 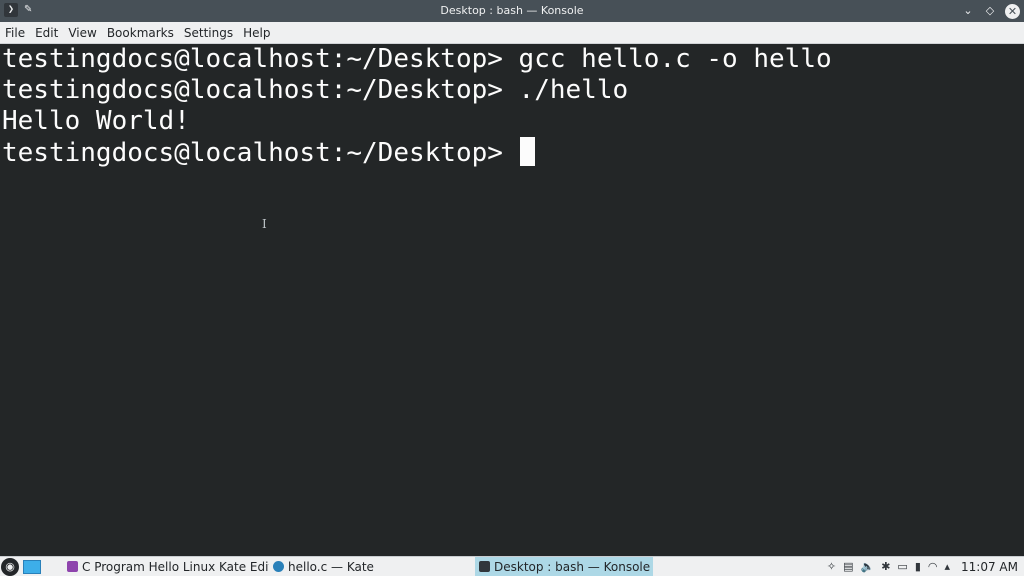 I want to click on konsole-icon, so click(x=484, y=566).